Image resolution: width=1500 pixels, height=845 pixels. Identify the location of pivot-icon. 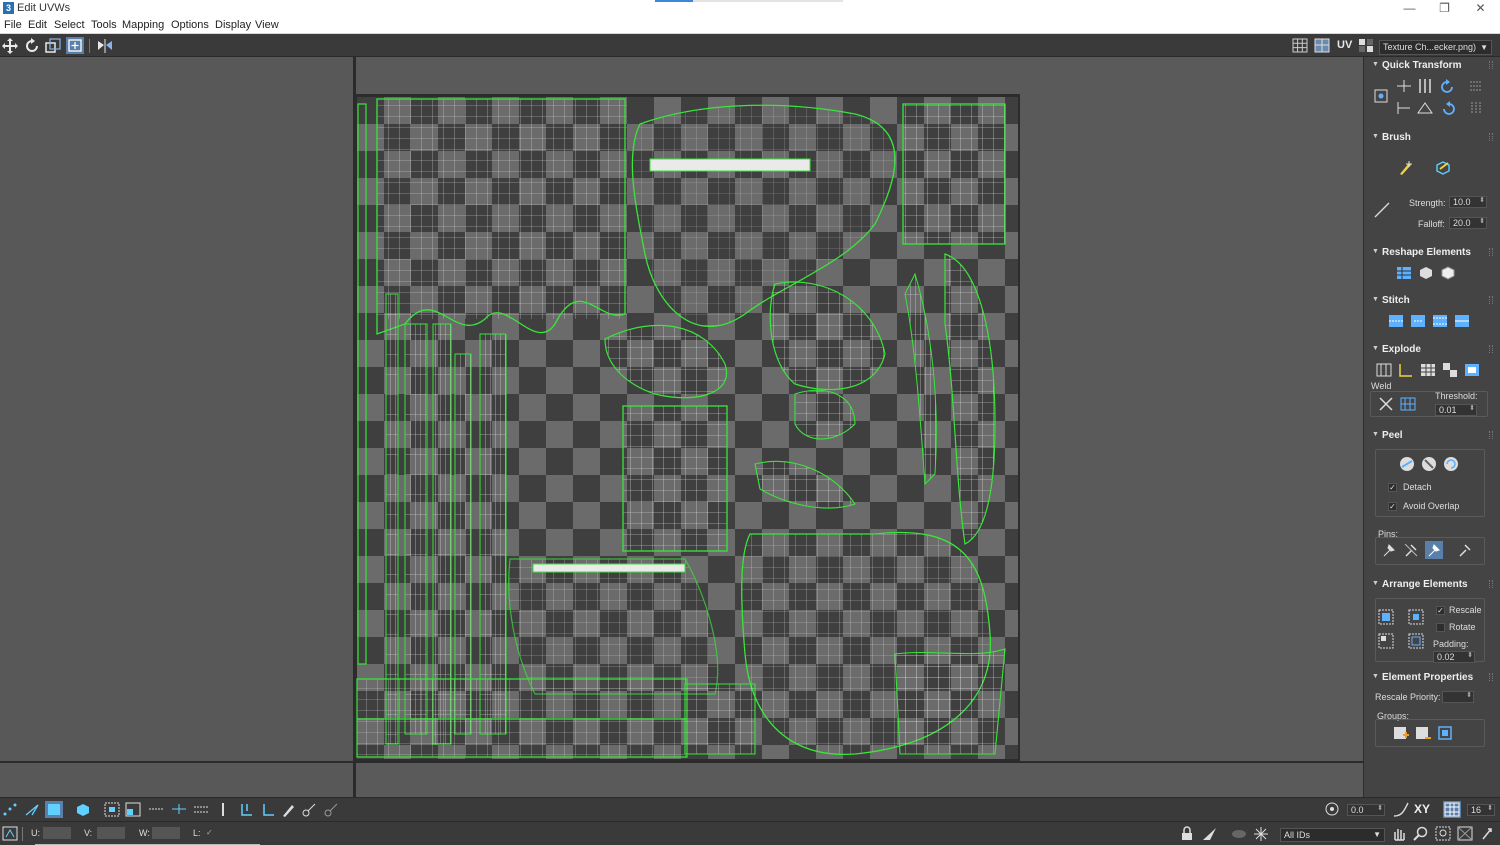
(1381, 96).